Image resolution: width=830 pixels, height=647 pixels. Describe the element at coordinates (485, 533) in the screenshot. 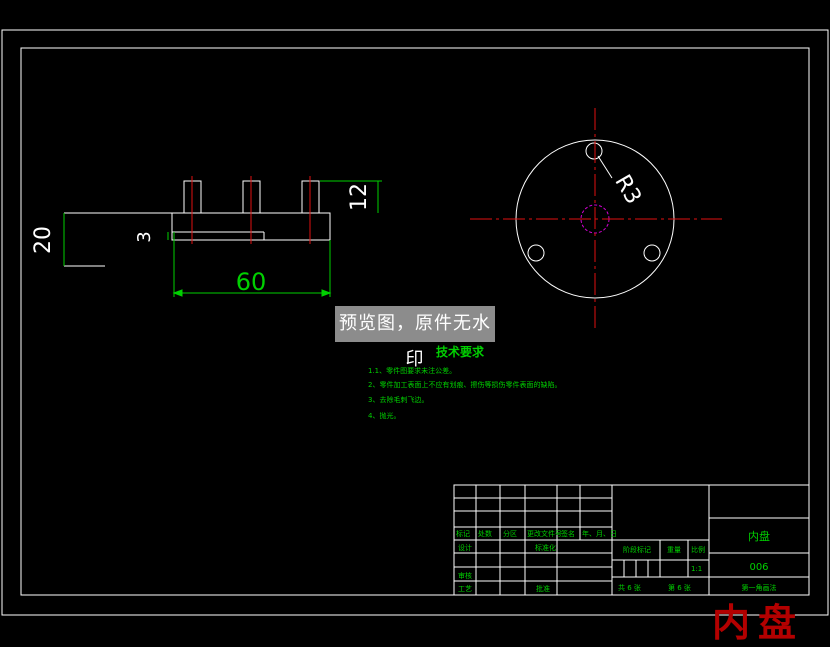

I see `label-count: 处数` at that location.